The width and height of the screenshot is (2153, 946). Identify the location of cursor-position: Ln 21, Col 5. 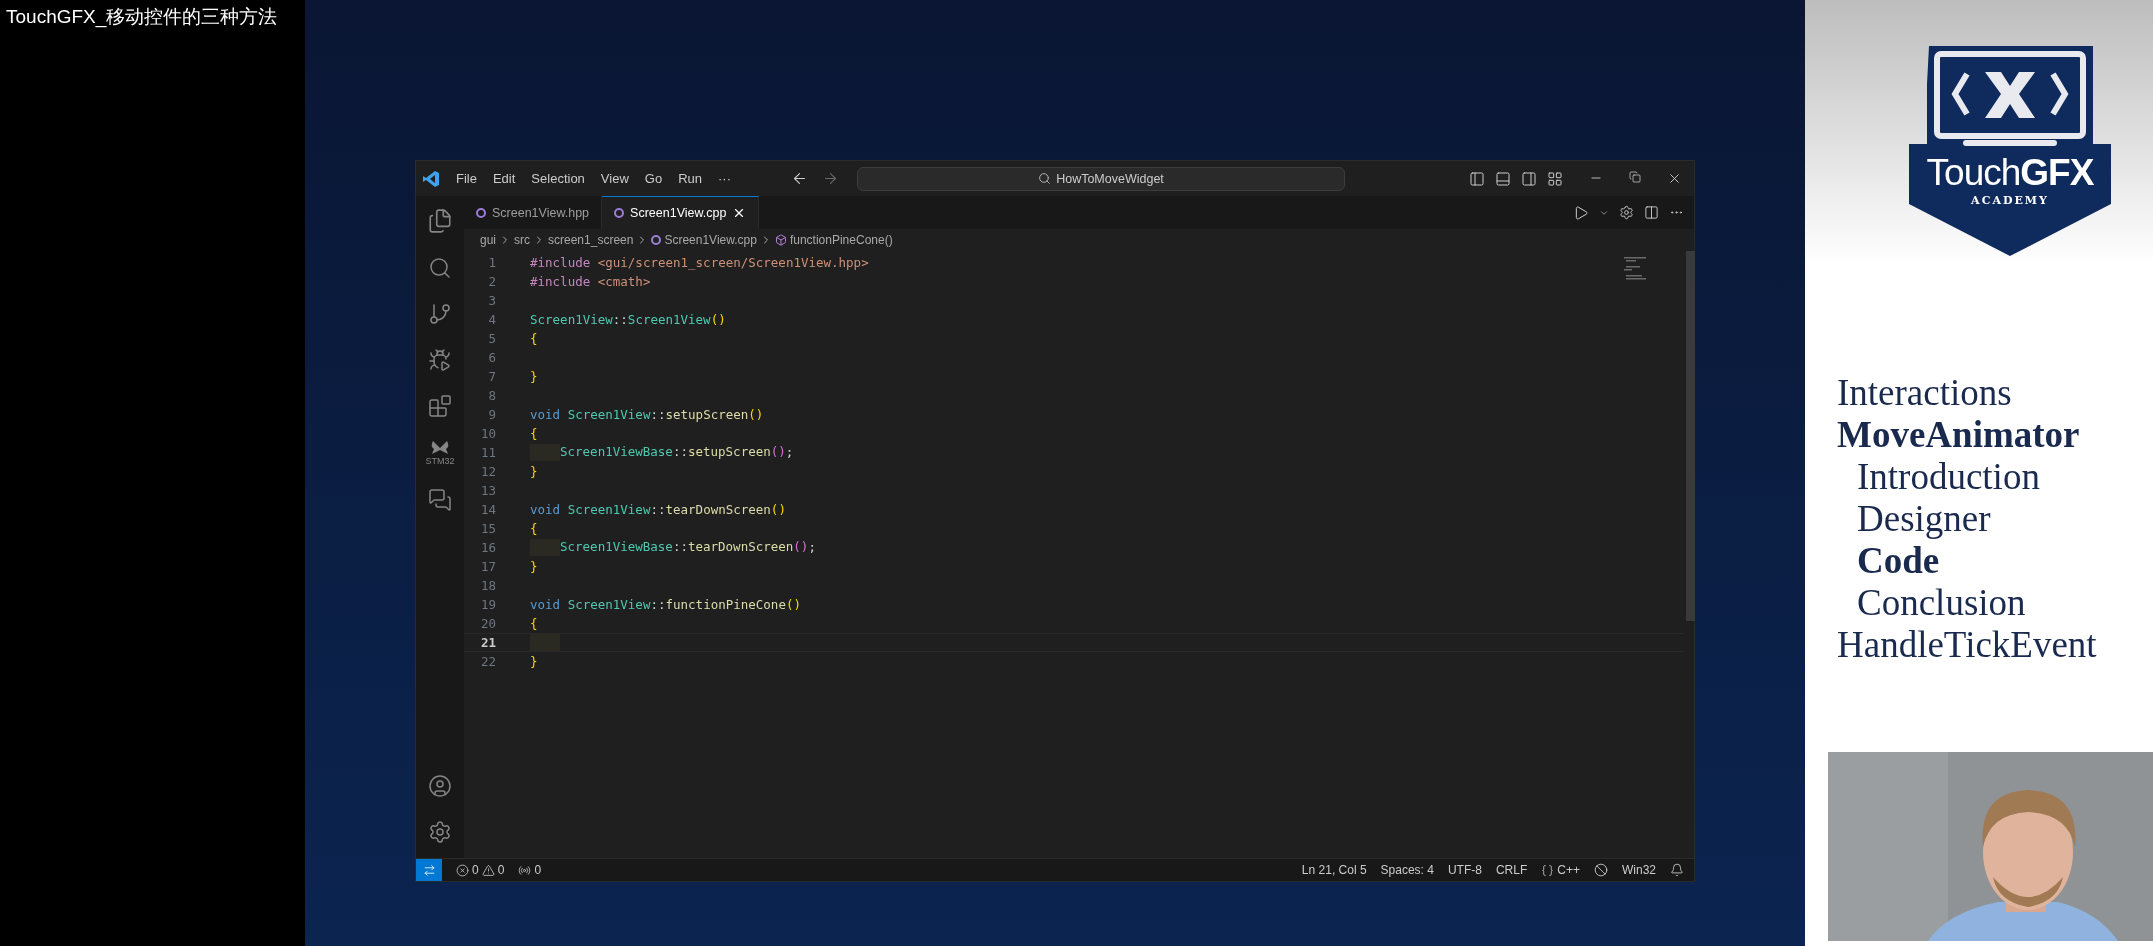
(1334, 870).